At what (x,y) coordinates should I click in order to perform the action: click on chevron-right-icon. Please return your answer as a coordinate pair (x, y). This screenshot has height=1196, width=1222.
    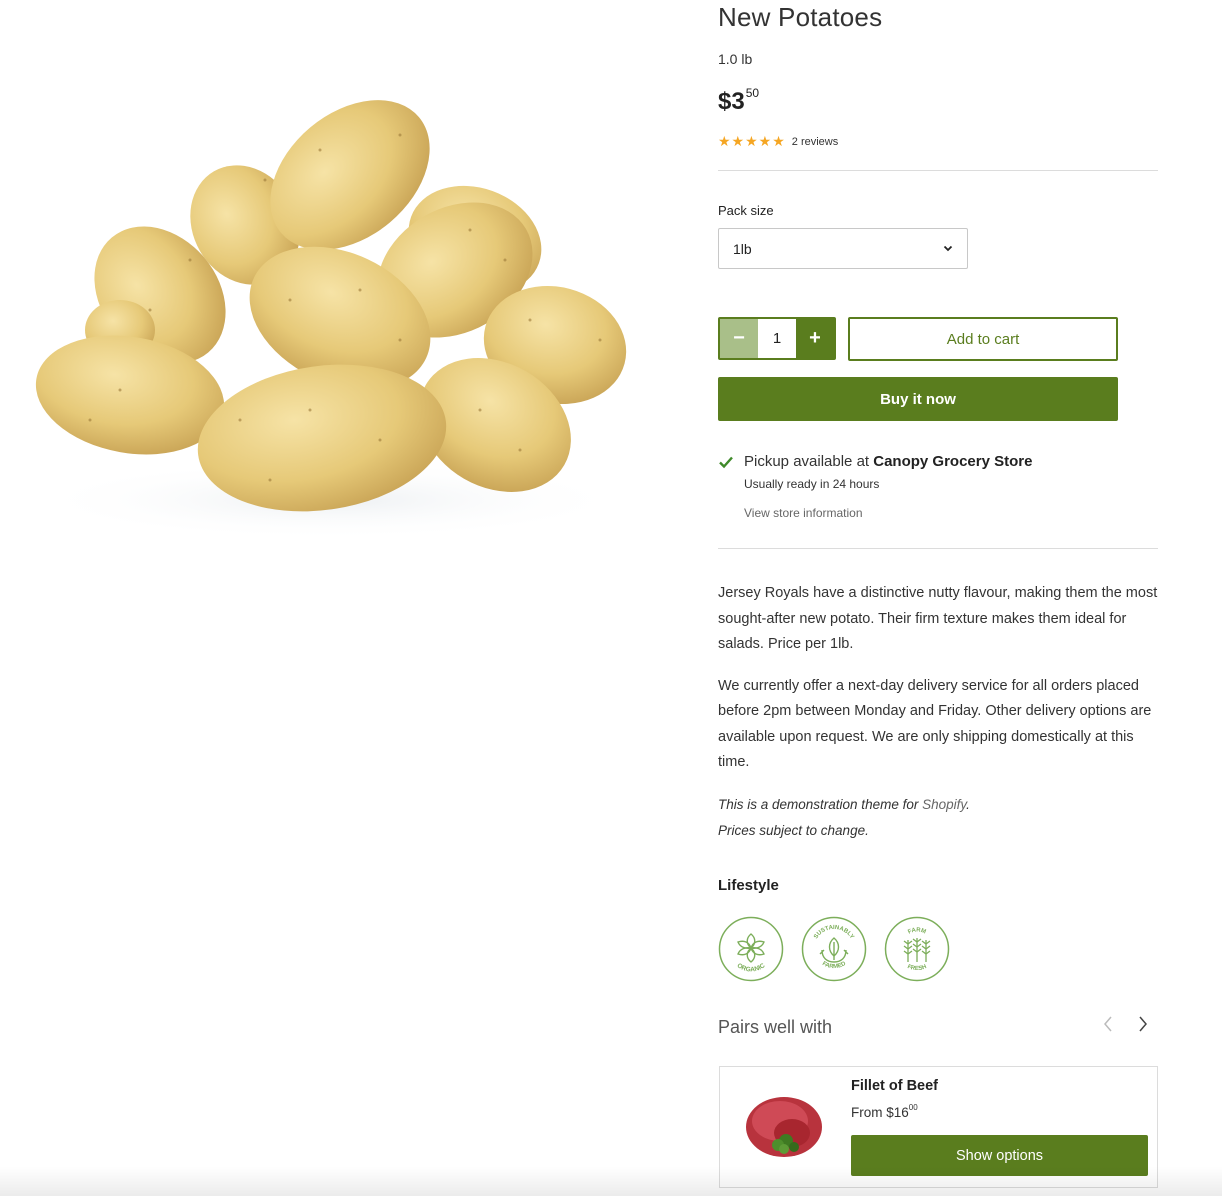
    Looking at the image, I should click on (1143, 1024).